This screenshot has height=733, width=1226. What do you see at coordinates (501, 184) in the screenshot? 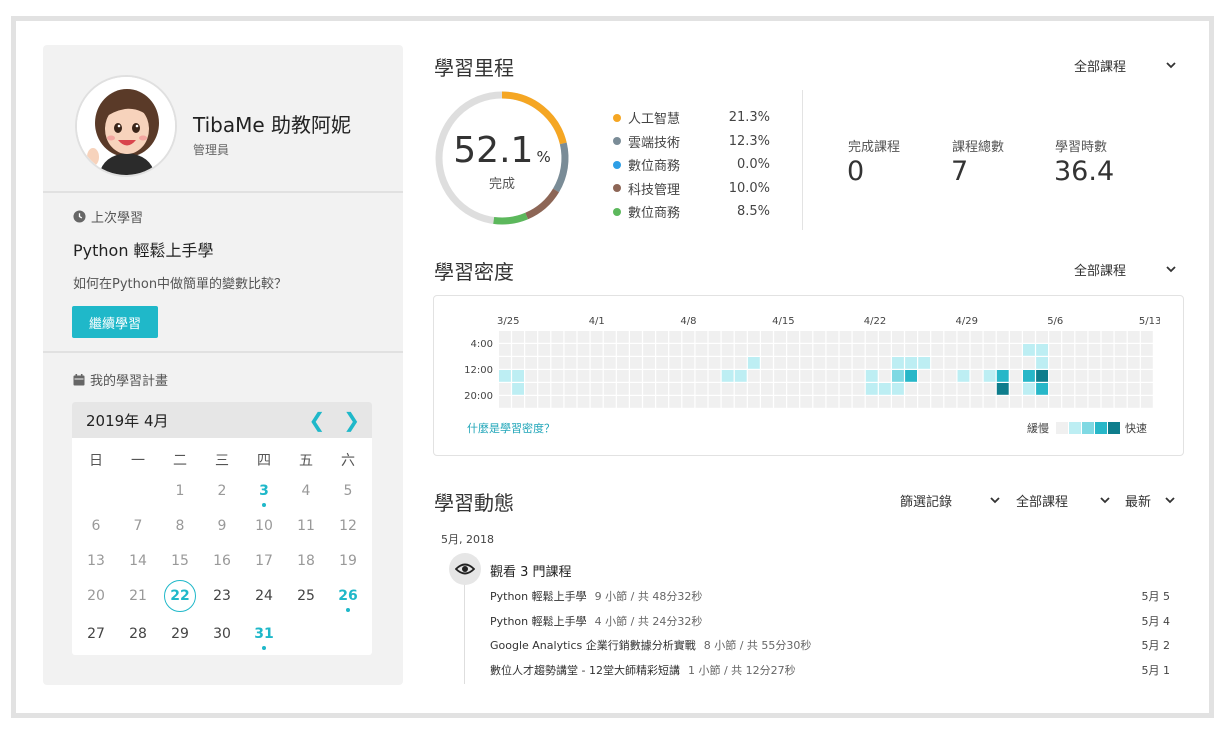
I see `progress-complete-label: 完成` at bounding box center [501, 184].